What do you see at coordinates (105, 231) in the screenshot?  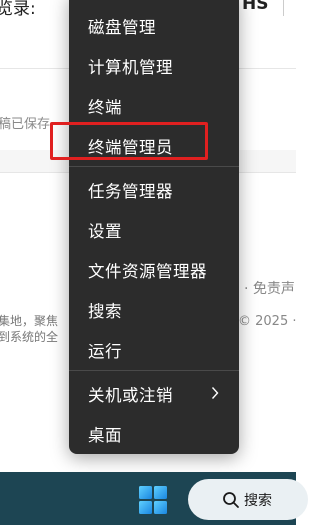 I see `menu-item-label: 设置` at bounding box center [105, 231].